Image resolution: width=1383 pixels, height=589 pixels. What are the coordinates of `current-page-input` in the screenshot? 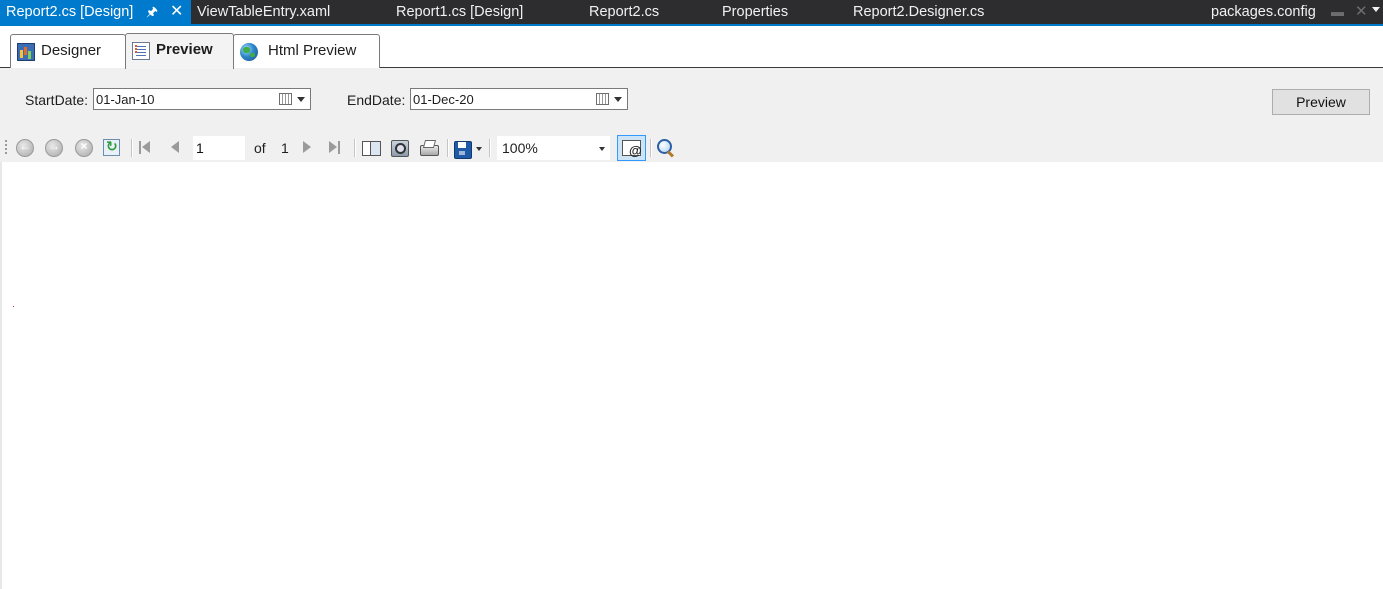 It's located at (219, 148).